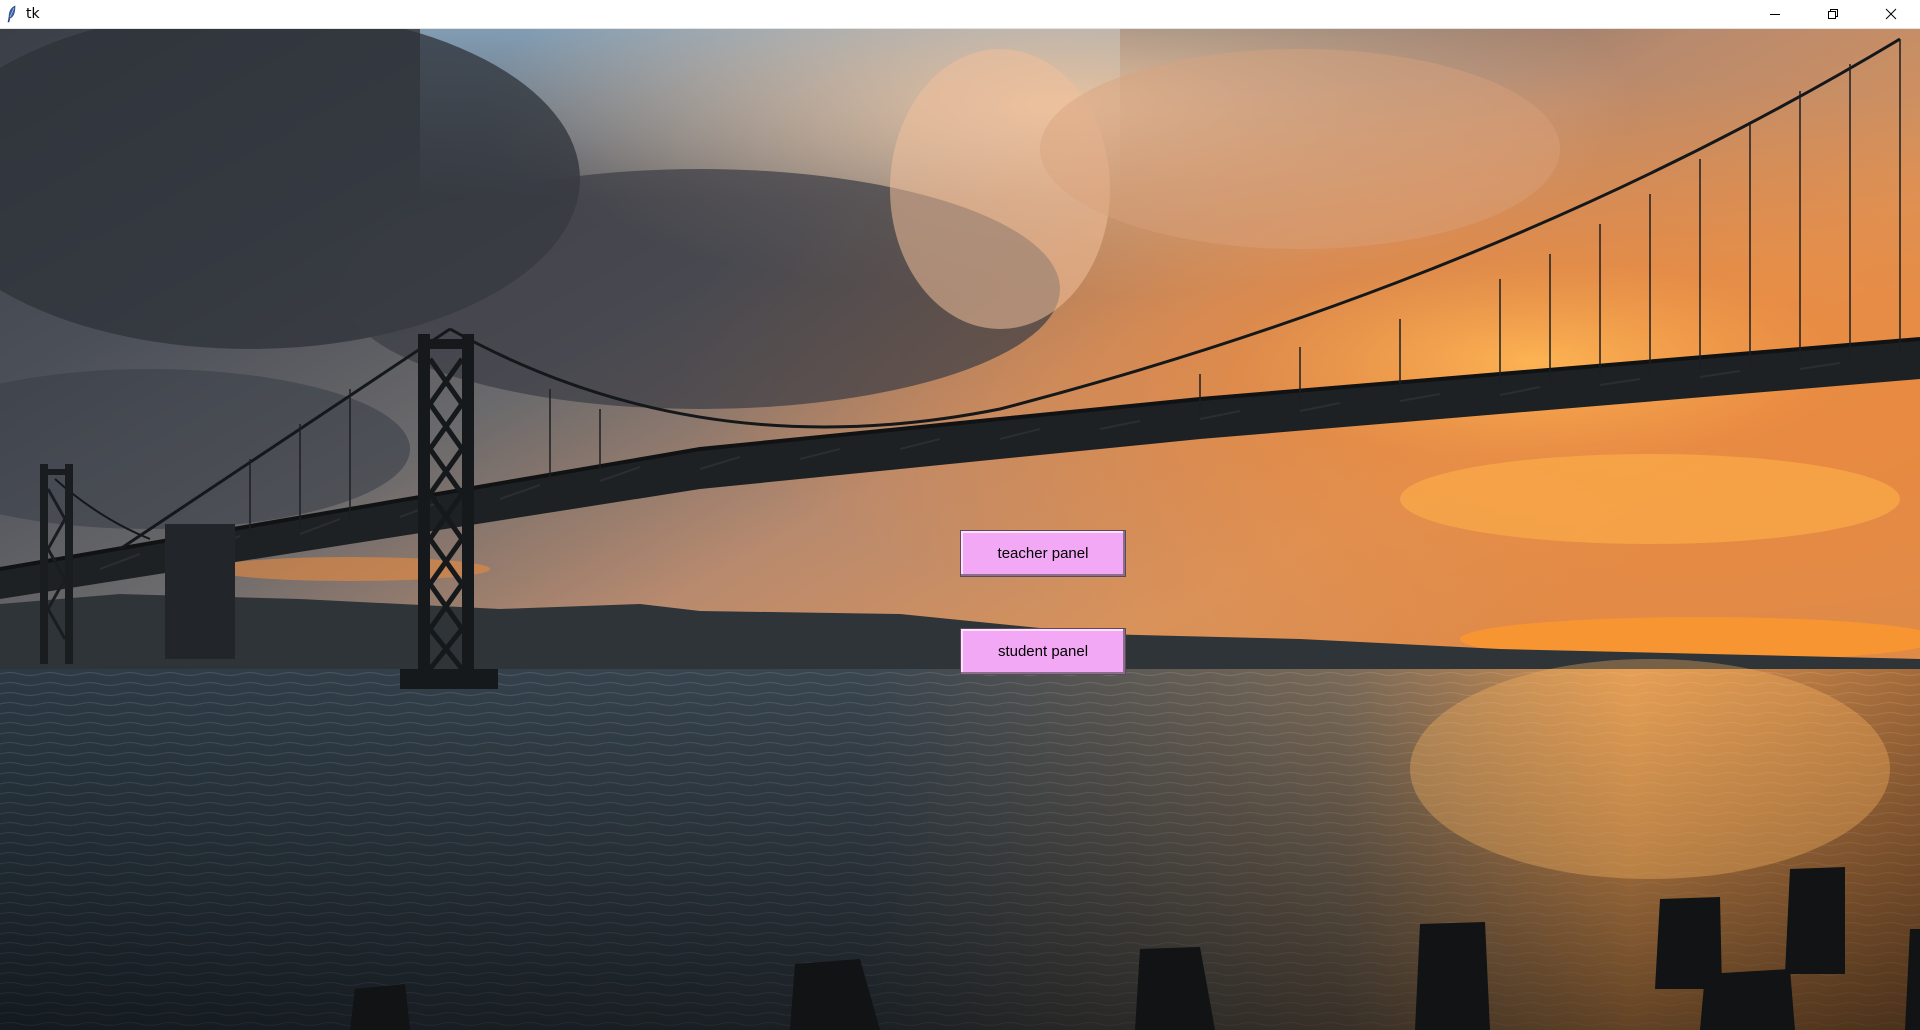  Describe the element at coordinates (1043, 651) in the screenshot. I see `student-panel-button: student panel` at that location.